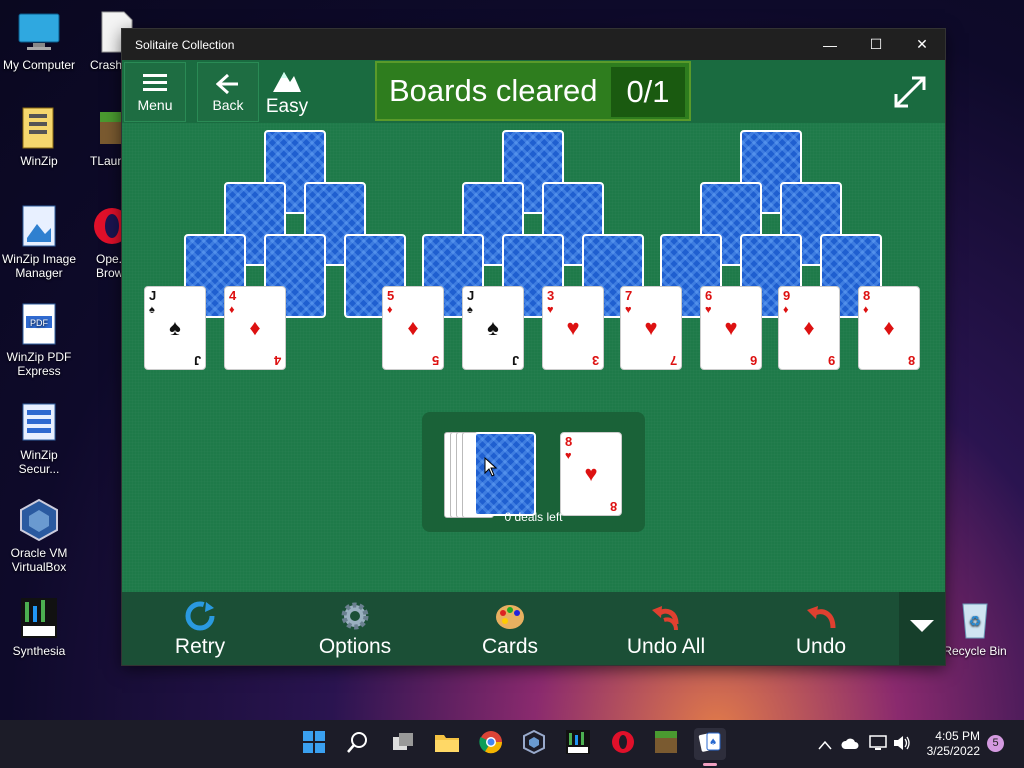 This screenshot has width=1024, height=768. What do you see at coordinates (233, 295) in the screenshot?
I see `card-rank: 4` at bounding box center [233, 295].